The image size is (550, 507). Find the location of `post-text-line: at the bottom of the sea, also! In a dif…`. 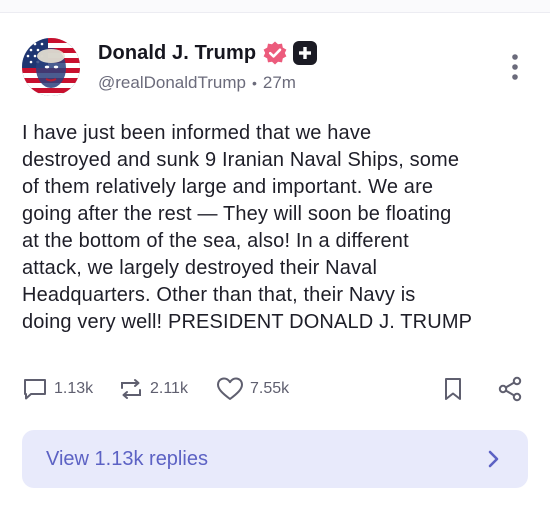

post-text-line: at the bottom of the sea, also! In a dif… is located at coordinates (215, 241).